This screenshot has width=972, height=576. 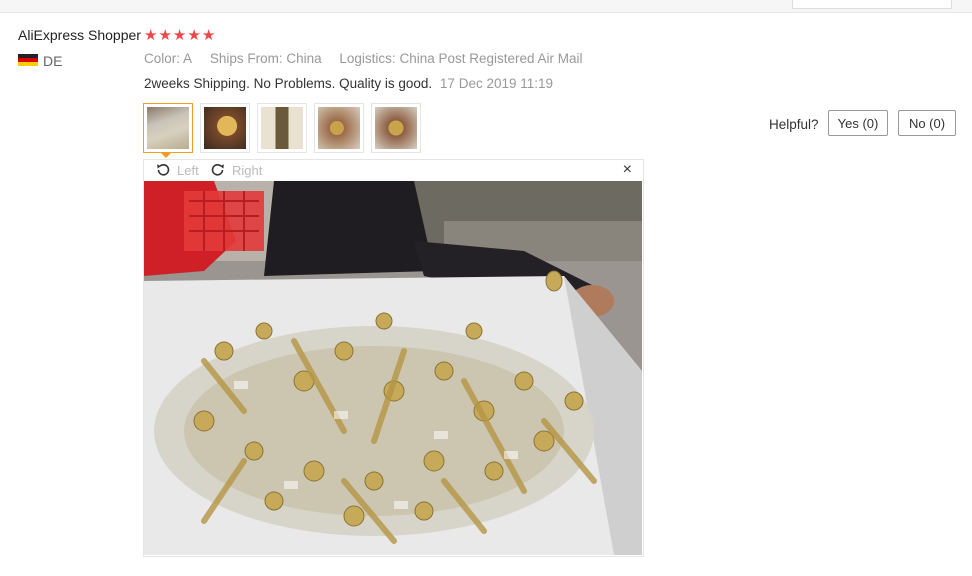 I want to click on selected-thumbnail-caret, so click(x=166, y=155).